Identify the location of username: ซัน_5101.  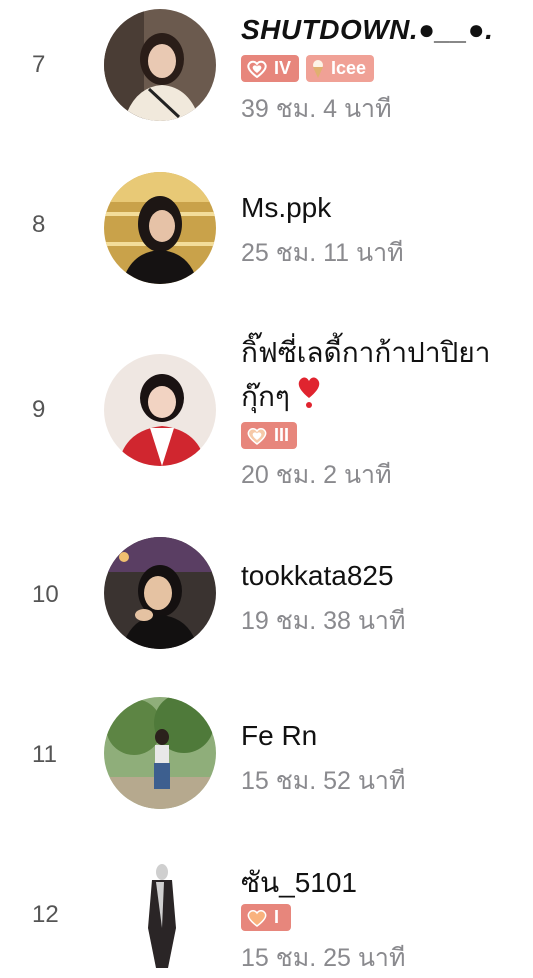
(299, 883).